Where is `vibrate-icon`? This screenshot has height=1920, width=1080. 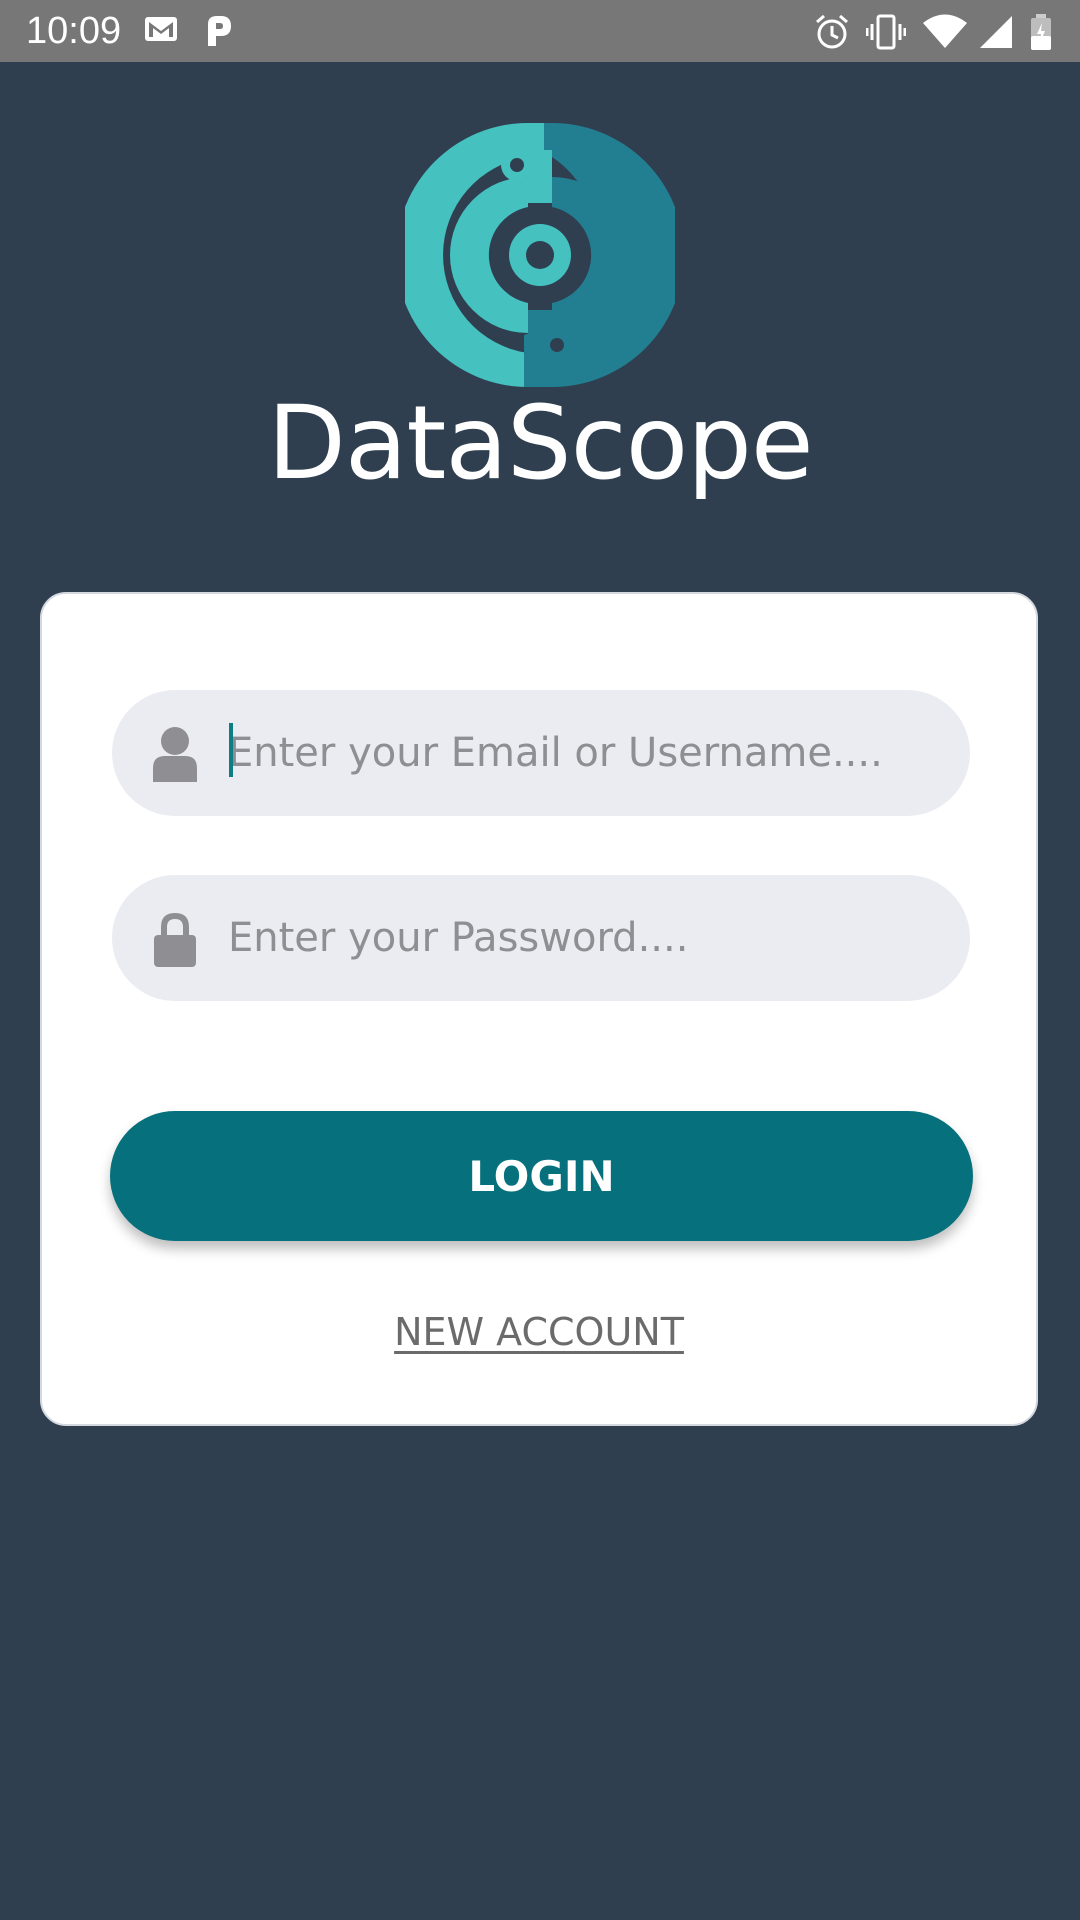 vibrate-icon is located at coordinates (886, 32).